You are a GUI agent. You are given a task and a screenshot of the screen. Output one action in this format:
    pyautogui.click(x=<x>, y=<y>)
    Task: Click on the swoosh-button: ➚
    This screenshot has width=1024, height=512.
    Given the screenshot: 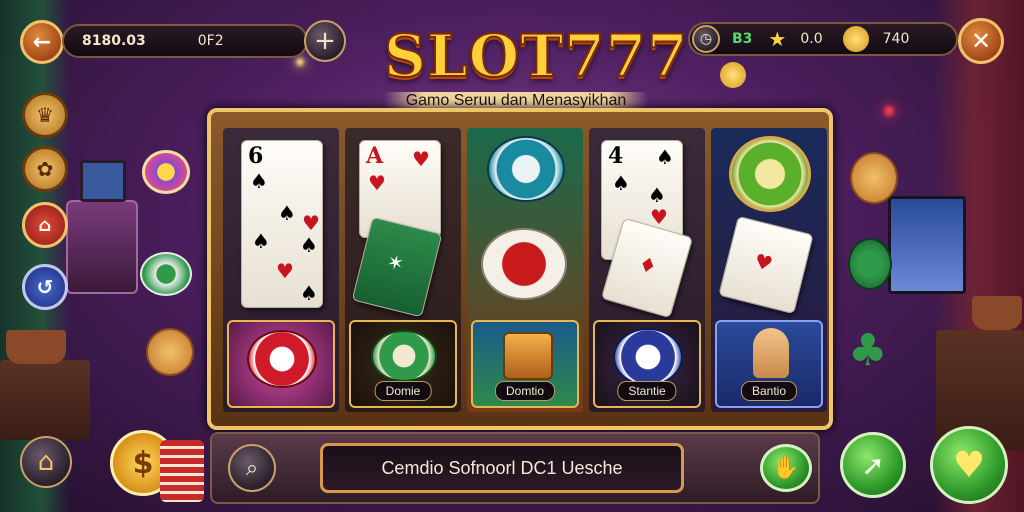 What is the action you would take?
    pyautogui.click(x=873, y=465)
    